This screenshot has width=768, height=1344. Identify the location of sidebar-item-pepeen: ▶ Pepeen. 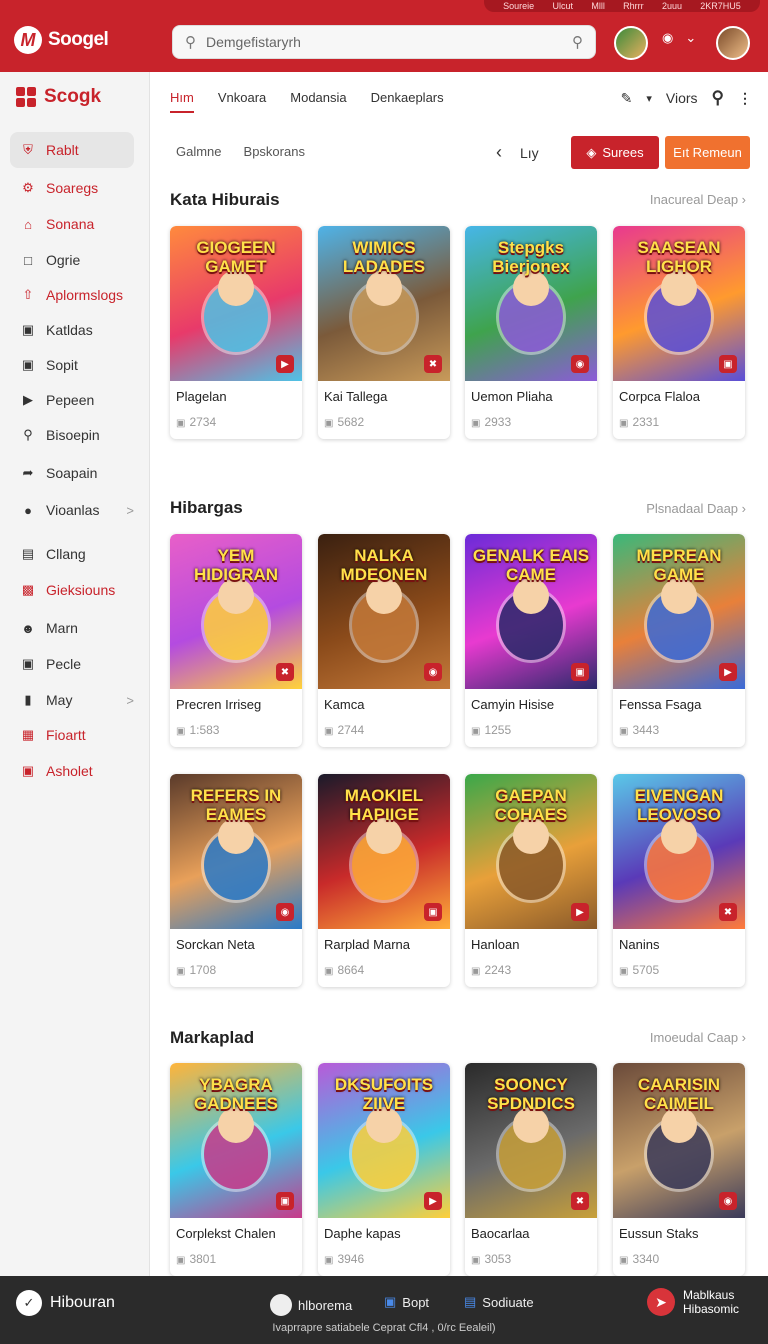
(72, 400).